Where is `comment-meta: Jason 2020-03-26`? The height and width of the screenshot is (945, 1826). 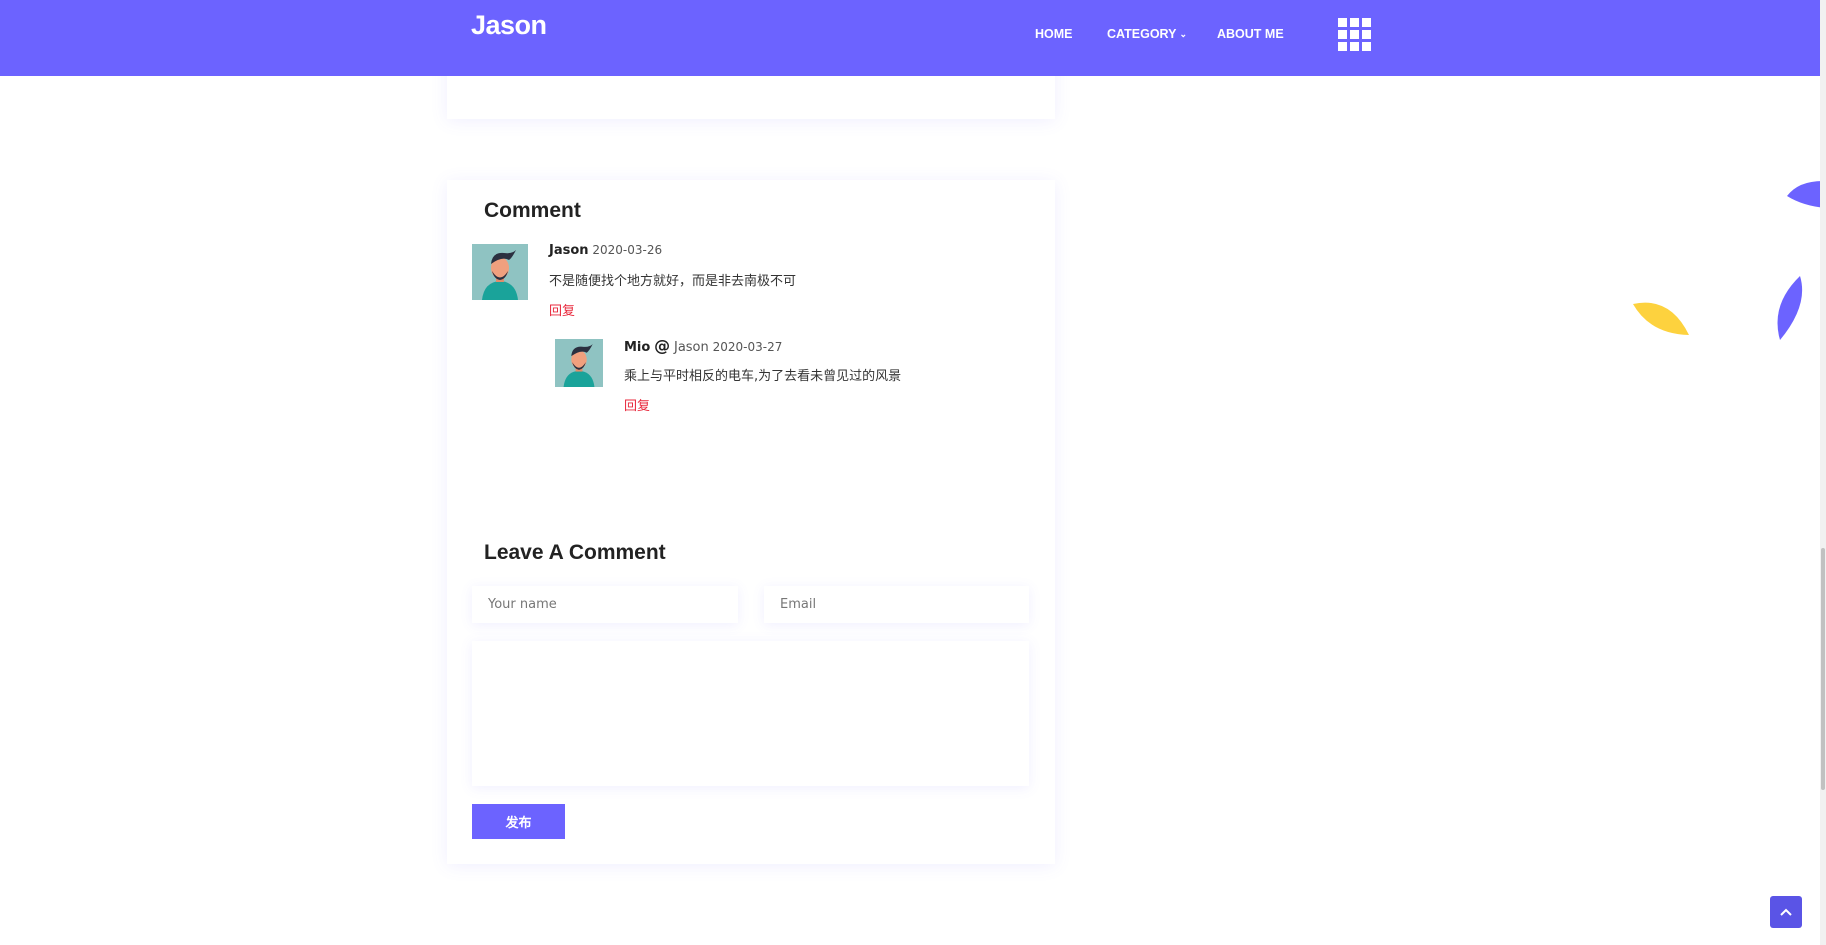
comment-meta: Jason 2020-03-26 is located at coordinates (605, 250).